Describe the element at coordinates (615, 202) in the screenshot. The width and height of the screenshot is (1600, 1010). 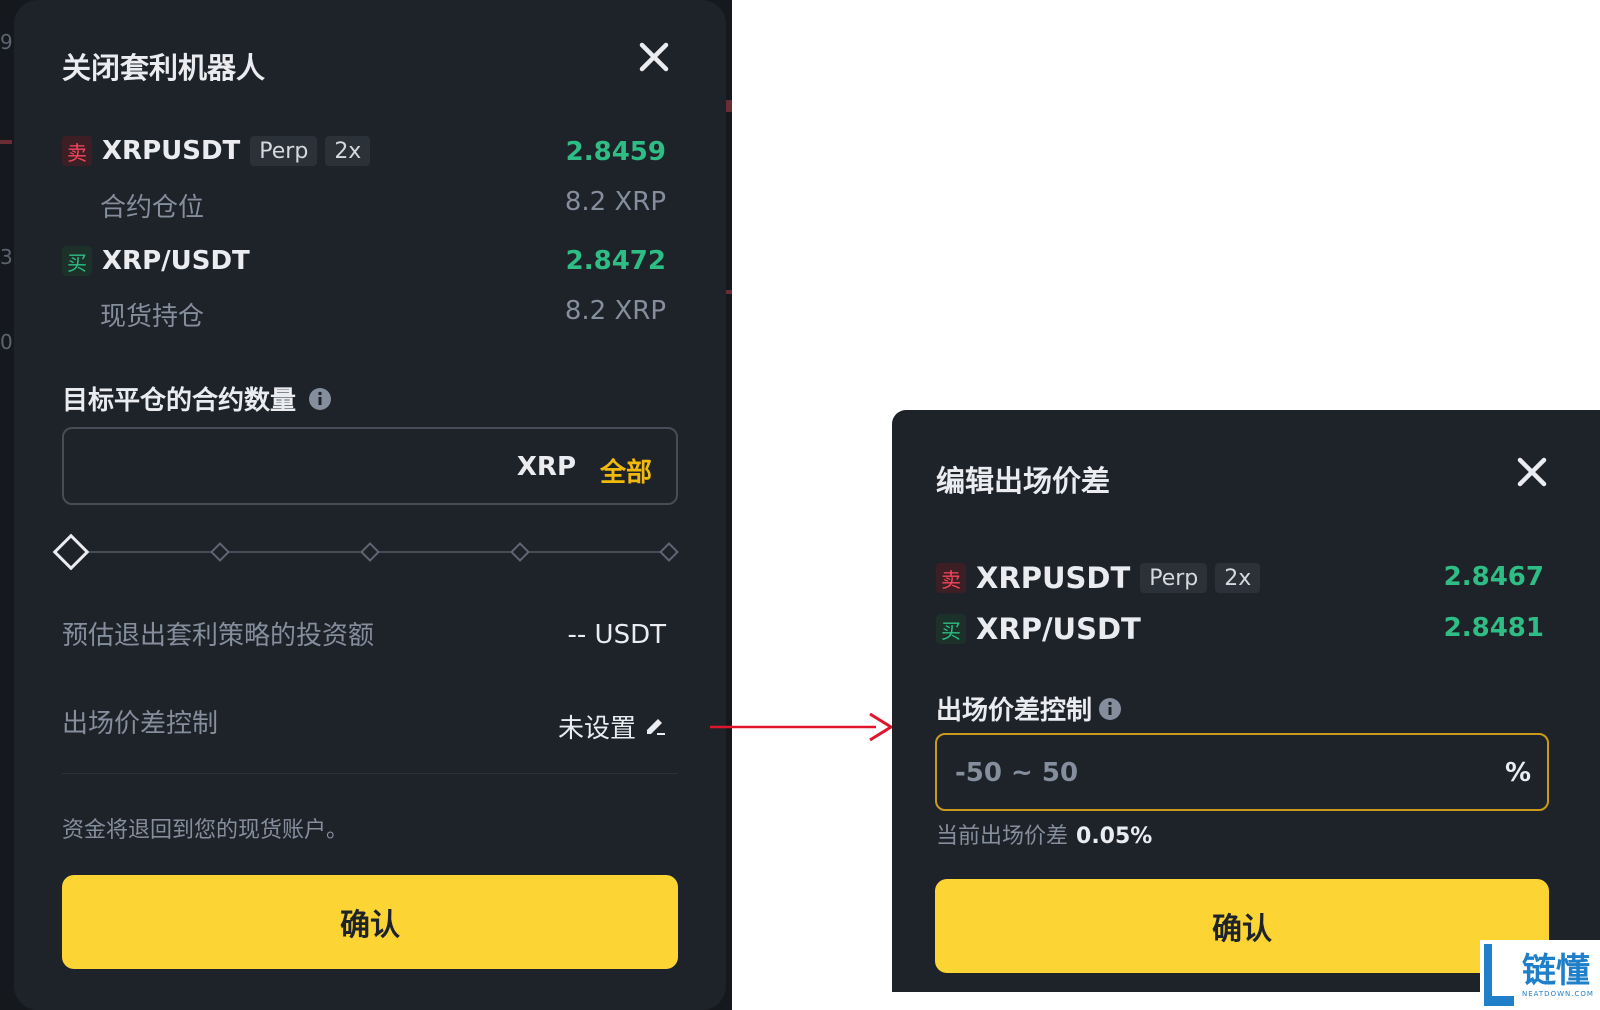
I see `contract-position-value: 8.2 XRP` at that location.